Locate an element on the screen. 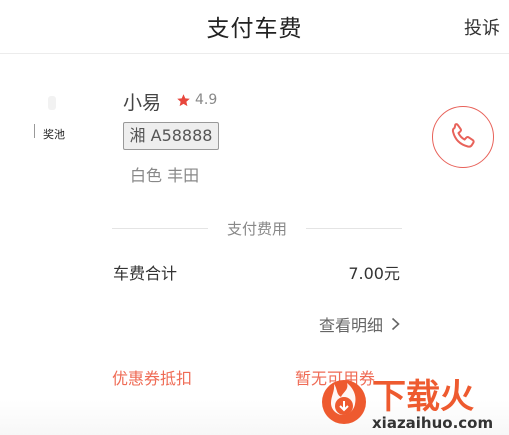  watermark-logo-icon: 下载火 xiazaihuo.com is located at coordinates (407, 404).